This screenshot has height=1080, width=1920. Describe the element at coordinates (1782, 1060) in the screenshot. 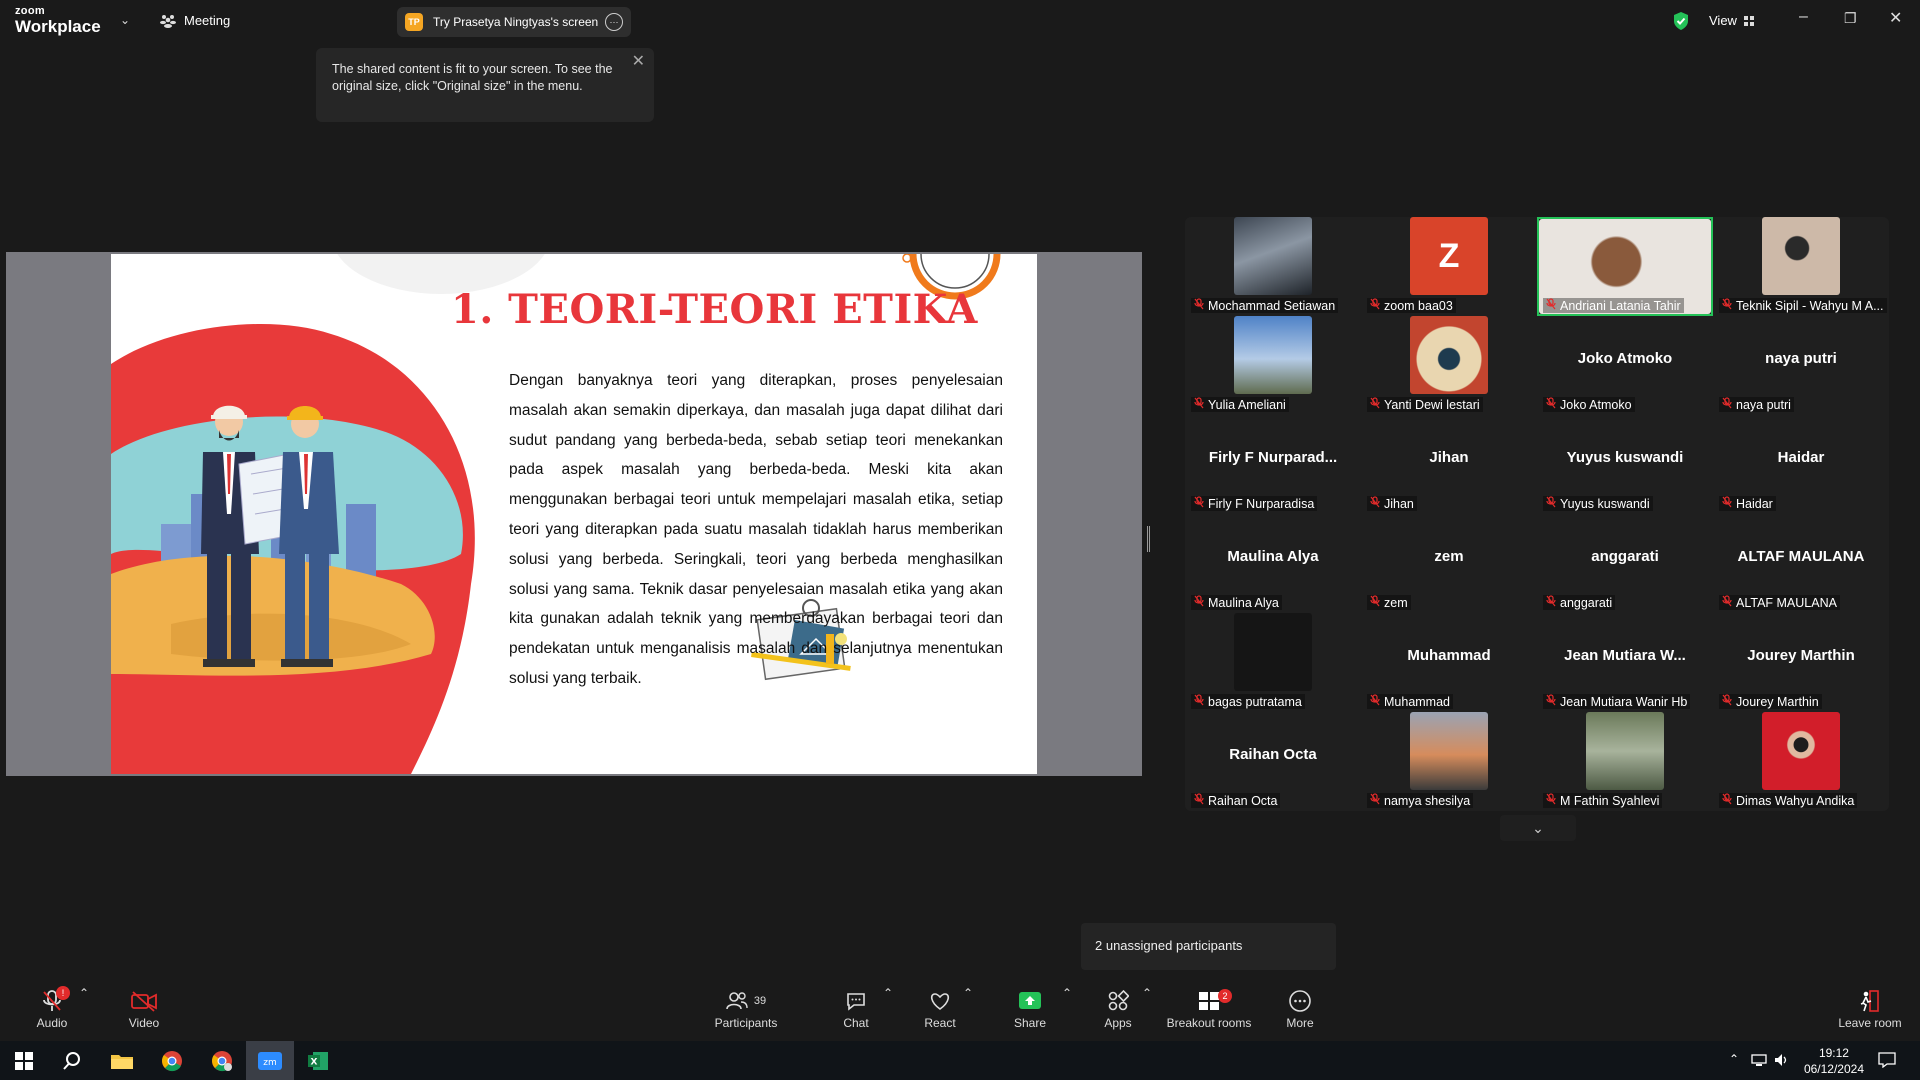

I see `volume-icon` at that location.